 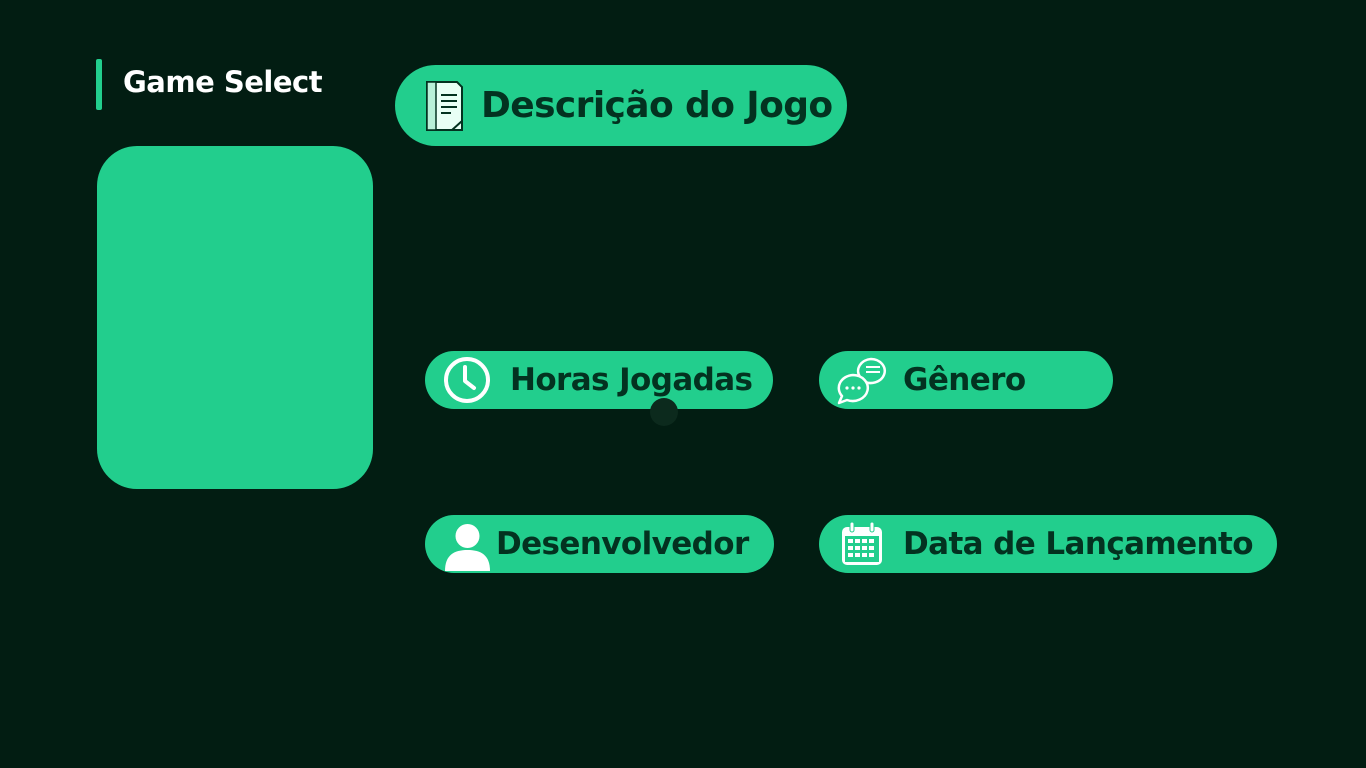 What do you see at coordinates (657, 105) in the screenshot?
I see `game-description-label: Descrição do Jogo` at bounding box center [657, 105].